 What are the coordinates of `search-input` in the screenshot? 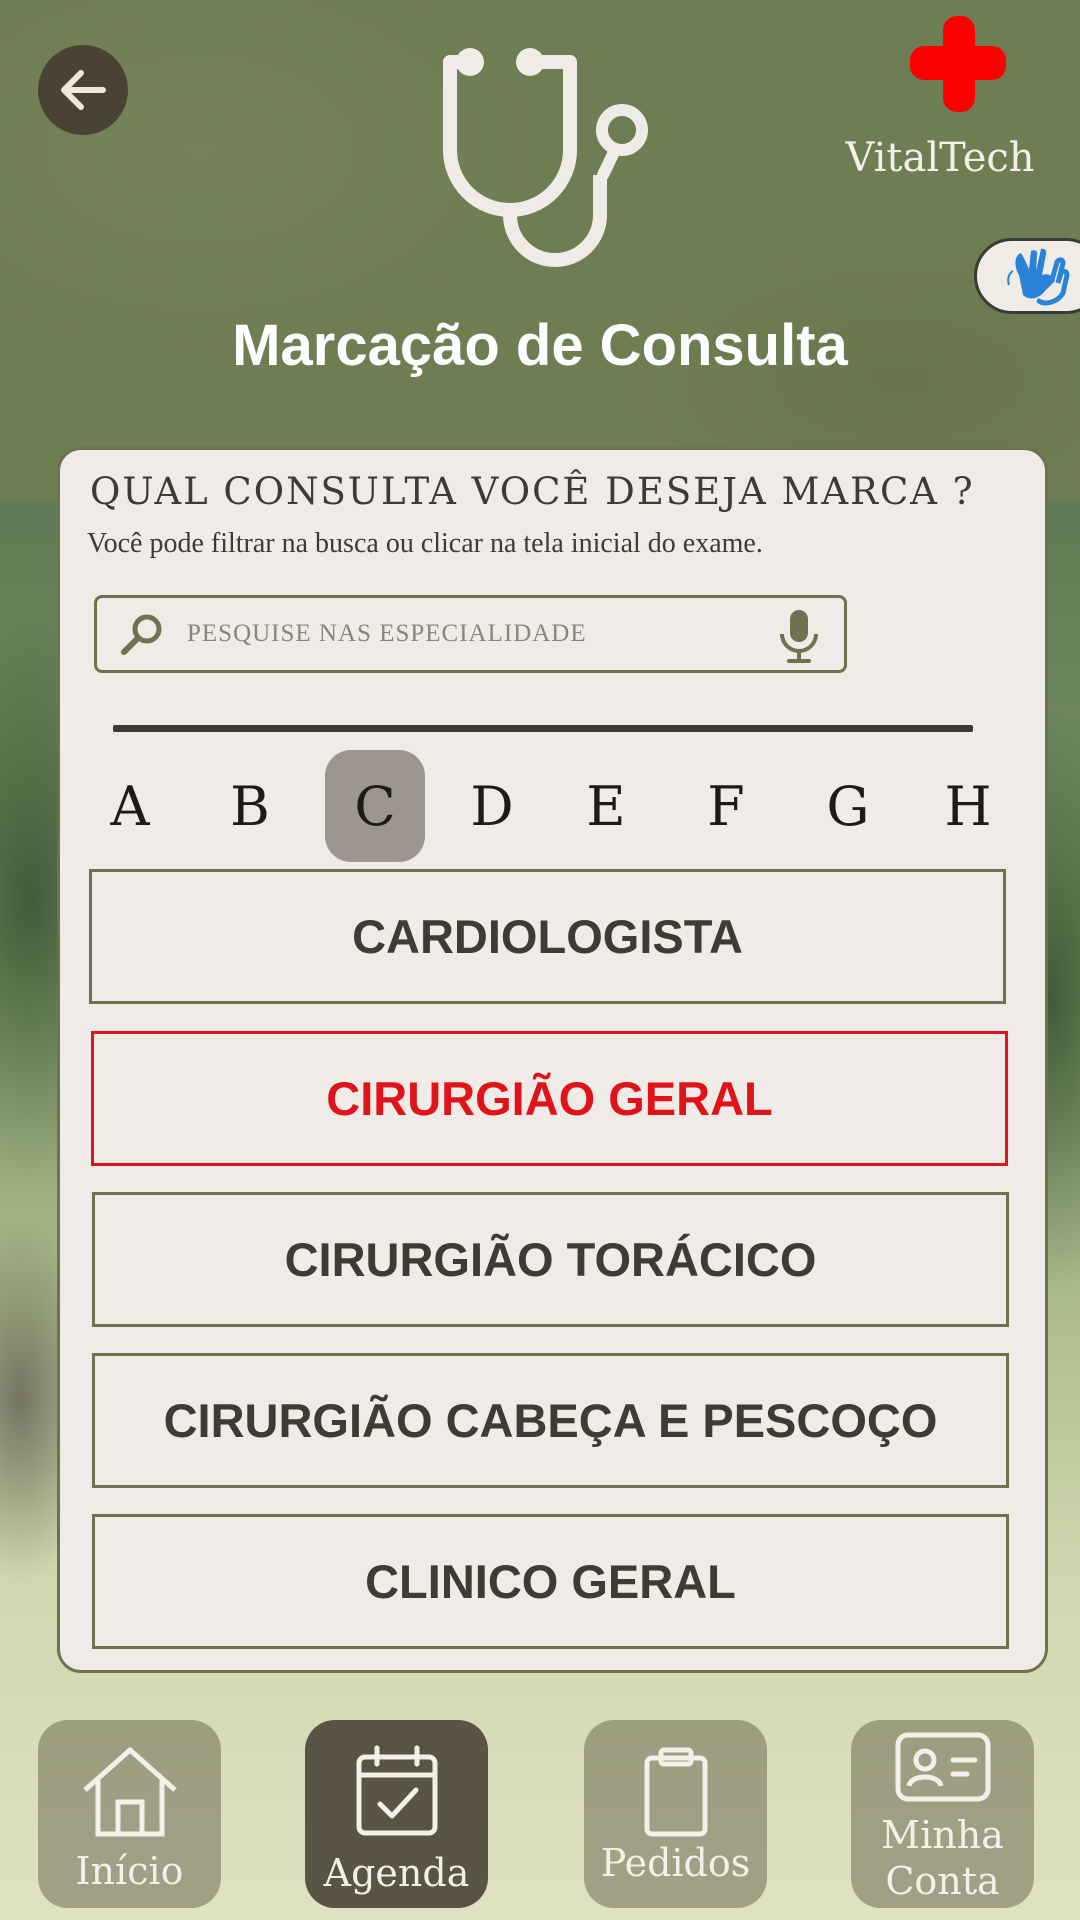 It's located at (467, 634).